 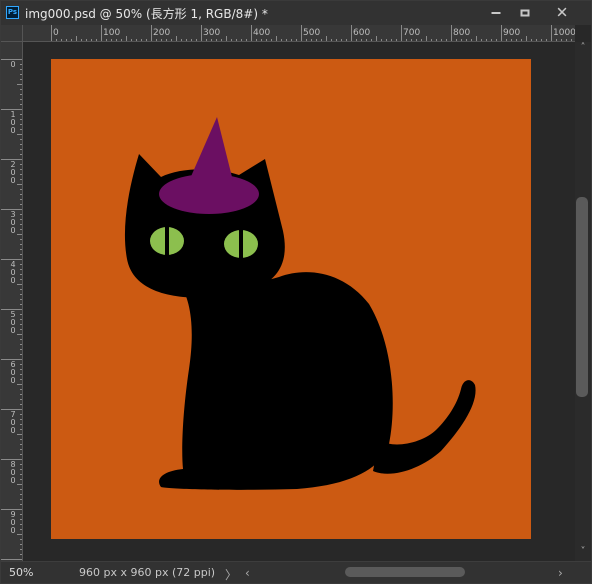 What do you see at coordinates (583, 48) in the screenshot?
I see `scroll-up-arrow-icon: ˄` at bounding box center [583, 48].